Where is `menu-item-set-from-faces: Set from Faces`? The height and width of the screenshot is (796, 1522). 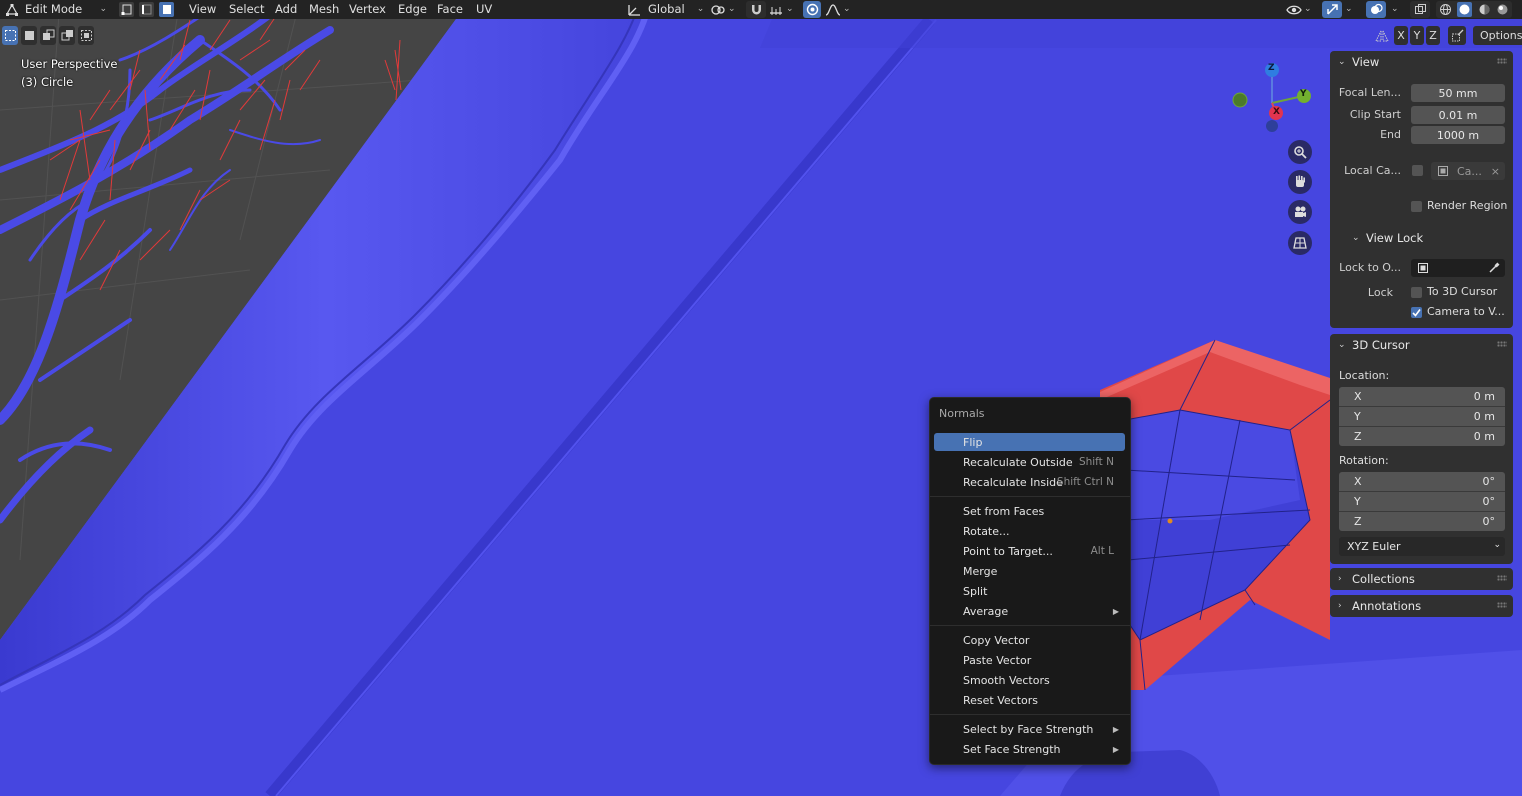 menu-item-set-from-faces: Set from Faces is located at coordinates (1029, 511).